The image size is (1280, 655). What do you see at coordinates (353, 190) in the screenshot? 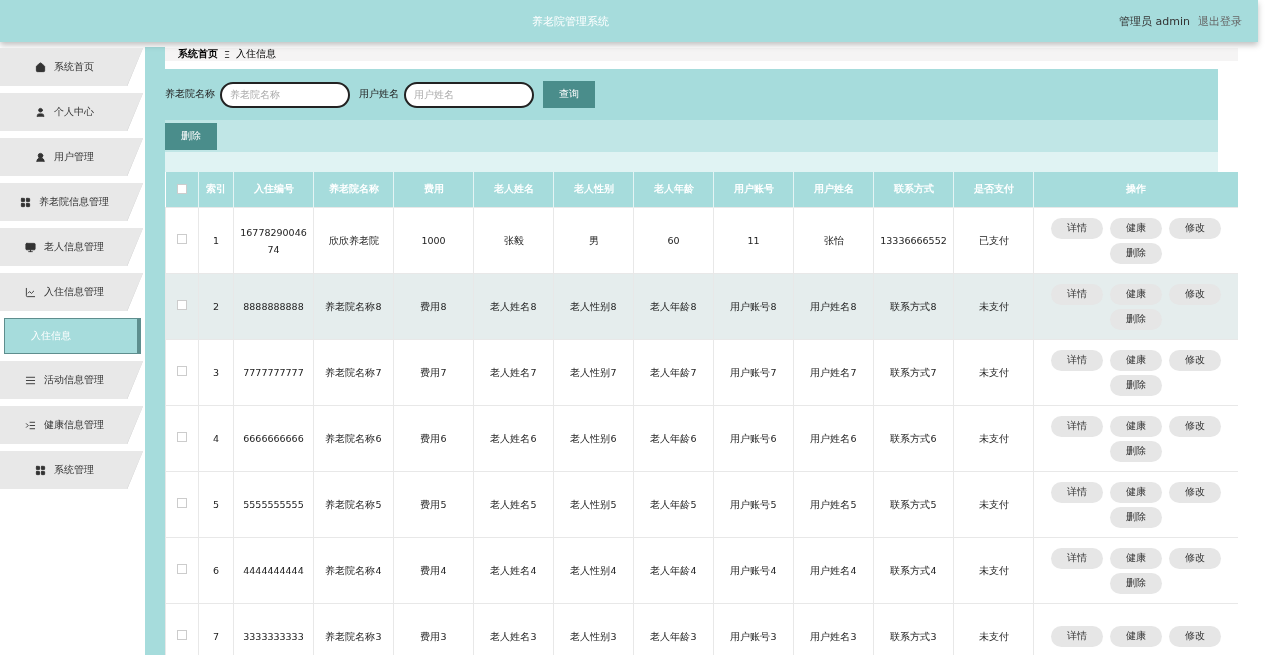
I see `column-header: 养老院名称` at bounding box center [353, 190].